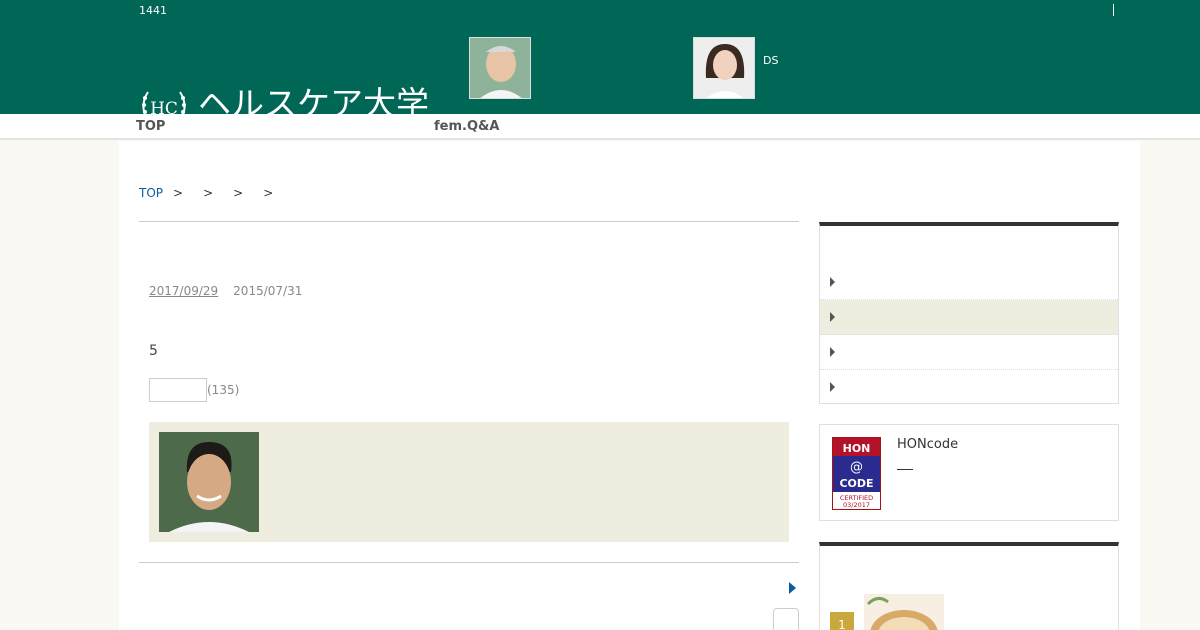 The width and height of the screenshot is (1200, 630). What do you see at coordinates (771, 60) in the screenshot?
I see `ds-label: DS` at bounding box center [771, 60].